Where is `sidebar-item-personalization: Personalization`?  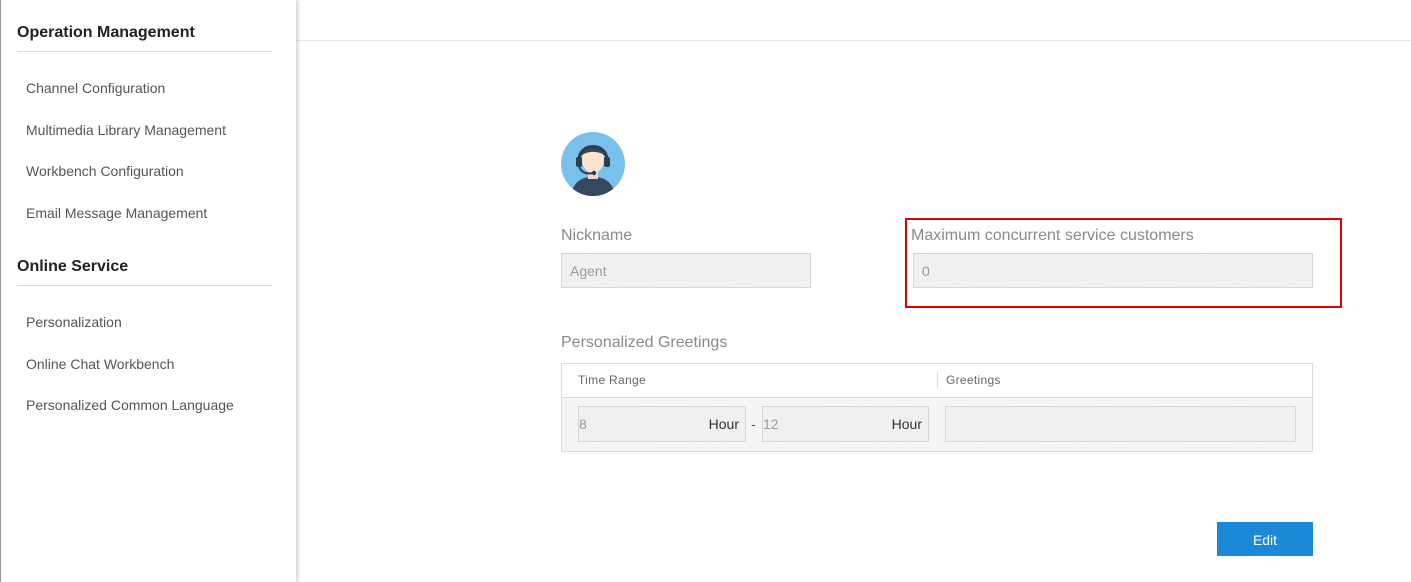 sidebar-item-personalization: Personalization is located at coordinates (74, 322).